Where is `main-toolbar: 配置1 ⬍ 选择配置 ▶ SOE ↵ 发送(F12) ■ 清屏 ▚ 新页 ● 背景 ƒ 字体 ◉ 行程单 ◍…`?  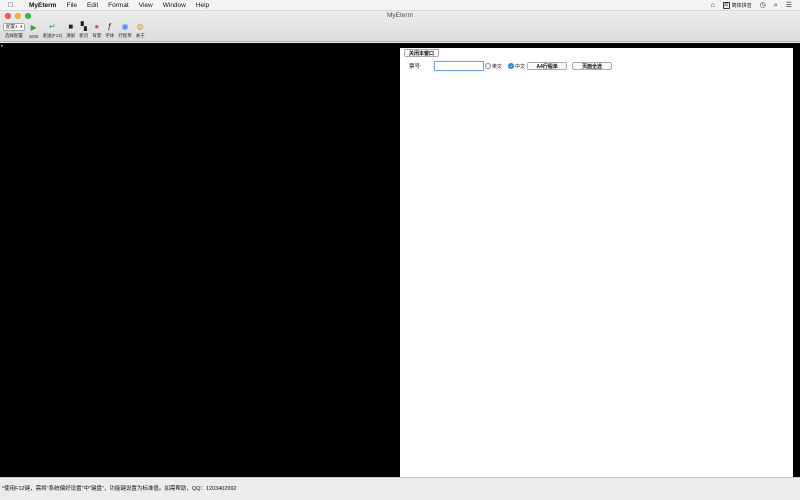 main-toolbar: 配置1 ⬍ 选择配置 ▶ SOE ↵ 发送(F12) ■ 清屏 ▚ 新页 ● 背景 ƒ 字体 ◉ 行程单 ◍… is located at coordinates (74, 30).